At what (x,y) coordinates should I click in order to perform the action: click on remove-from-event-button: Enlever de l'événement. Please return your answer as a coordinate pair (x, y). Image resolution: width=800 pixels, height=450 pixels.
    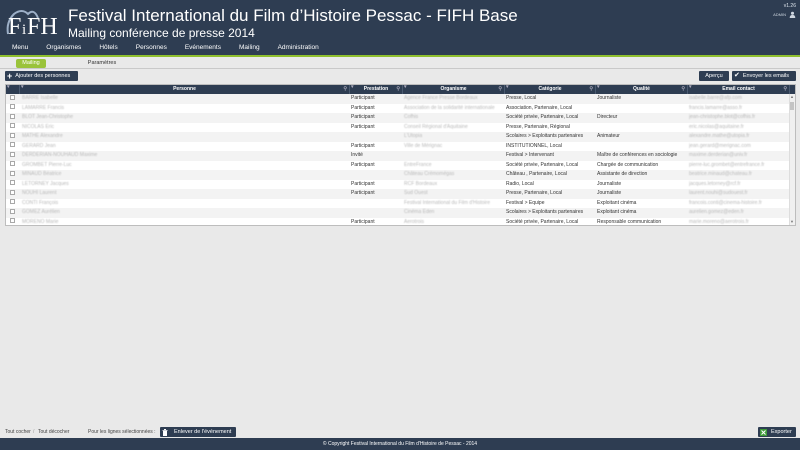
    Looking at the image, I should click on (198, 432).